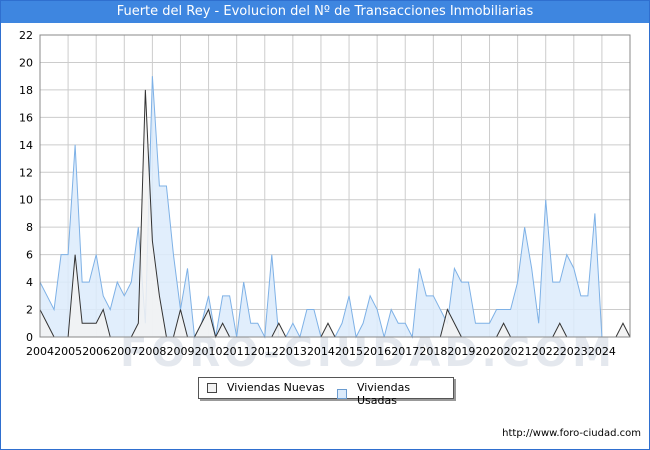 This screenshot has height=450, width=650. Describe the element at coordinates (321, 351) in the screenshot. I see `x-tick-label: 2014` at that location.